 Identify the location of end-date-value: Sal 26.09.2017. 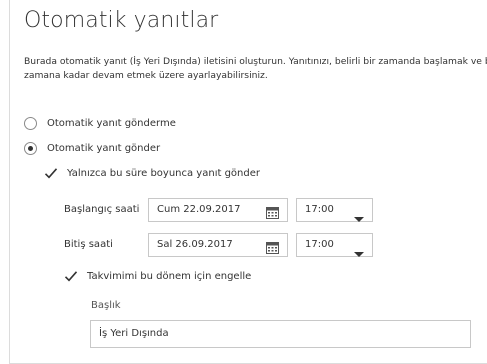
(195, 244).